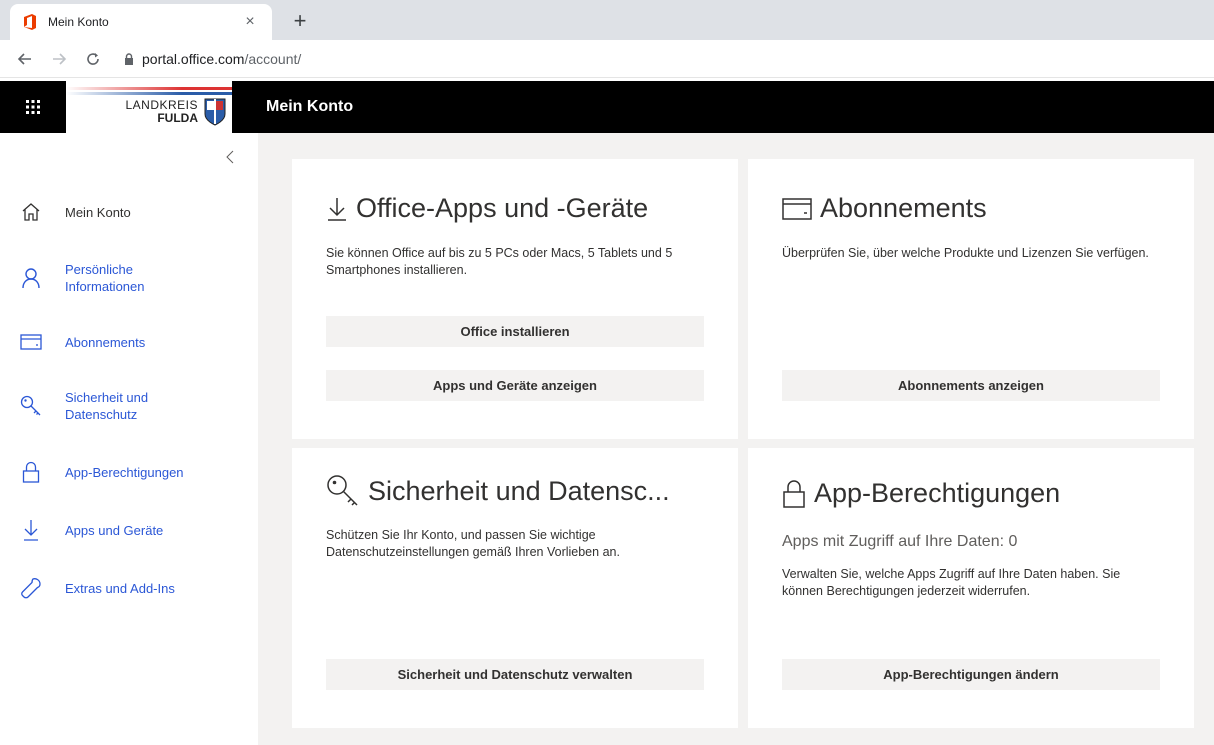 The width and height of the screenshot is (1214, 745). What do you see at coordinates (937, 493) in the screenshot?
I see `card-title: App-Berechtigungen` at bounding box center [937, 493].